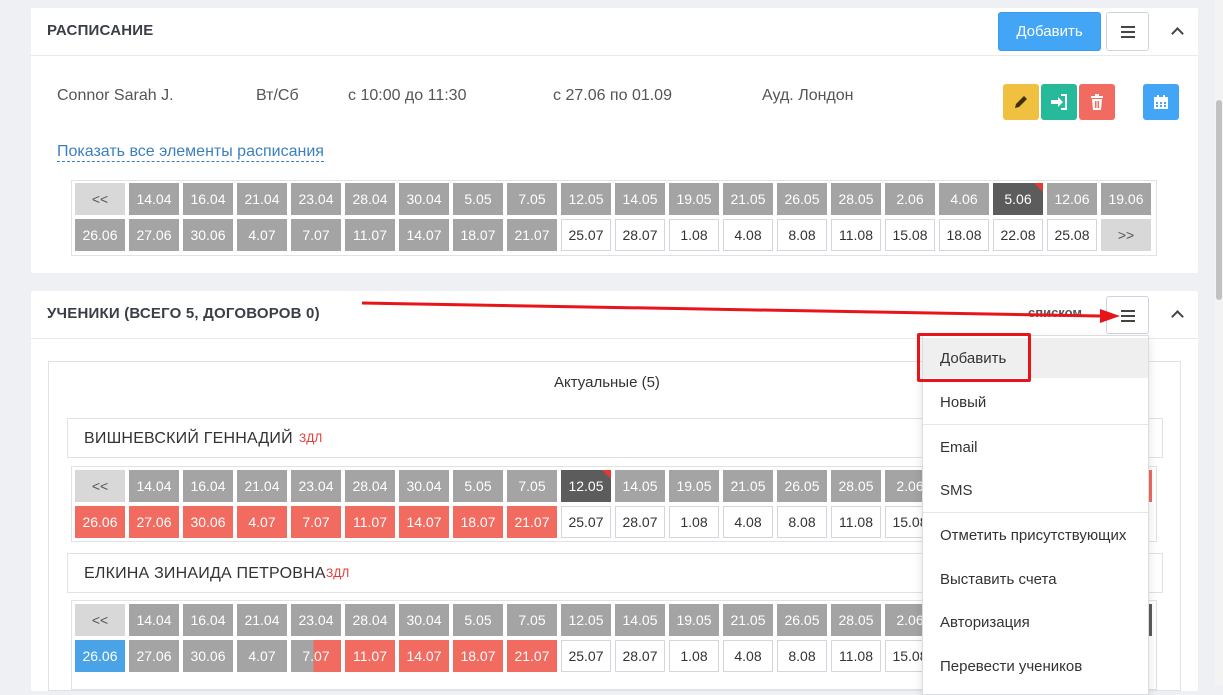 The height and width of the screenshot is (695, 1223). Describe the element at coordinates (1035, 447) in the screenshot. I see `menu-item-email: Email` at that location.